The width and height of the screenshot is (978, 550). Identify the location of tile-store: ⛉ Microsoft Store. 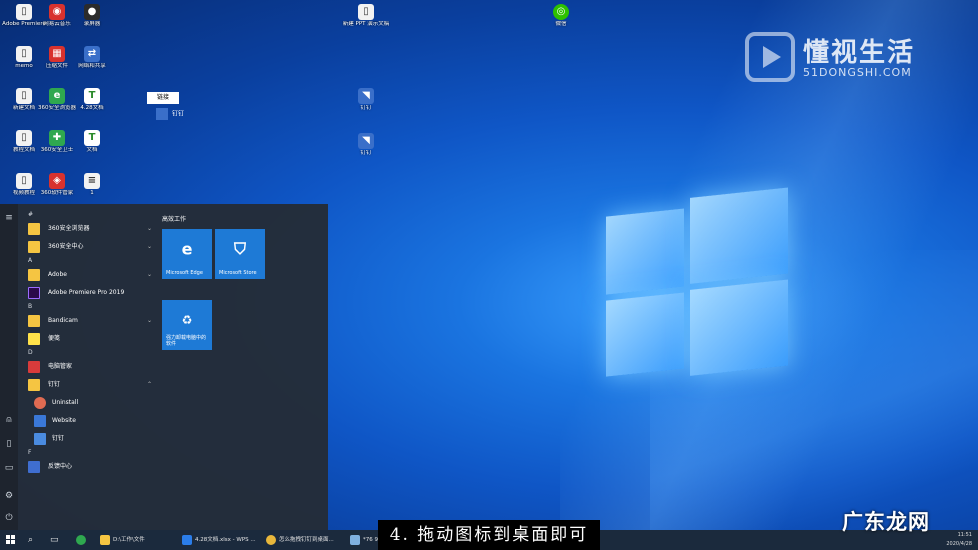
(240, 254).